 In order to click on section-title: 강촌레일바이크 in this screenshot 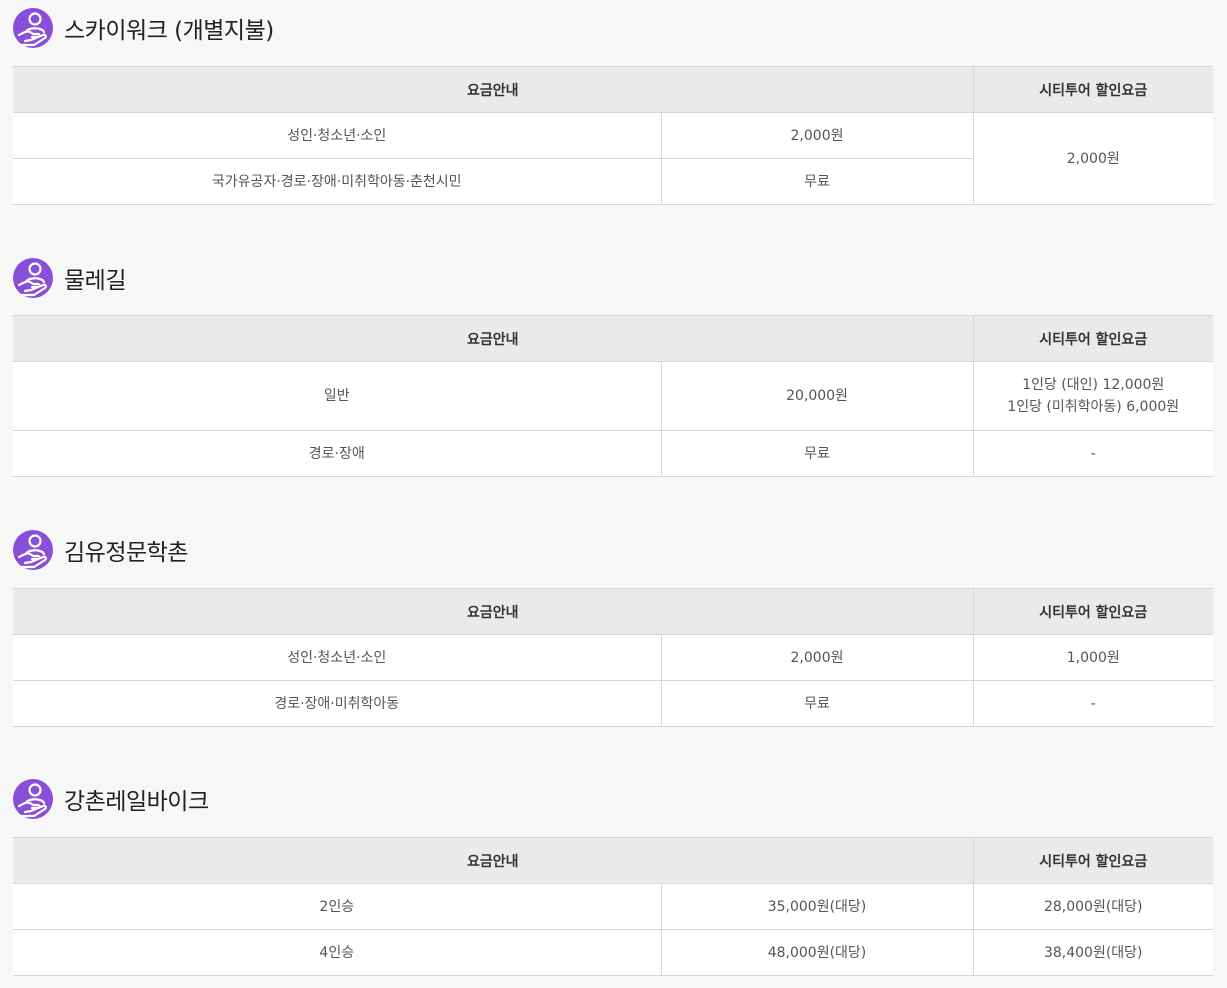, I will do `click(136, 802)`.